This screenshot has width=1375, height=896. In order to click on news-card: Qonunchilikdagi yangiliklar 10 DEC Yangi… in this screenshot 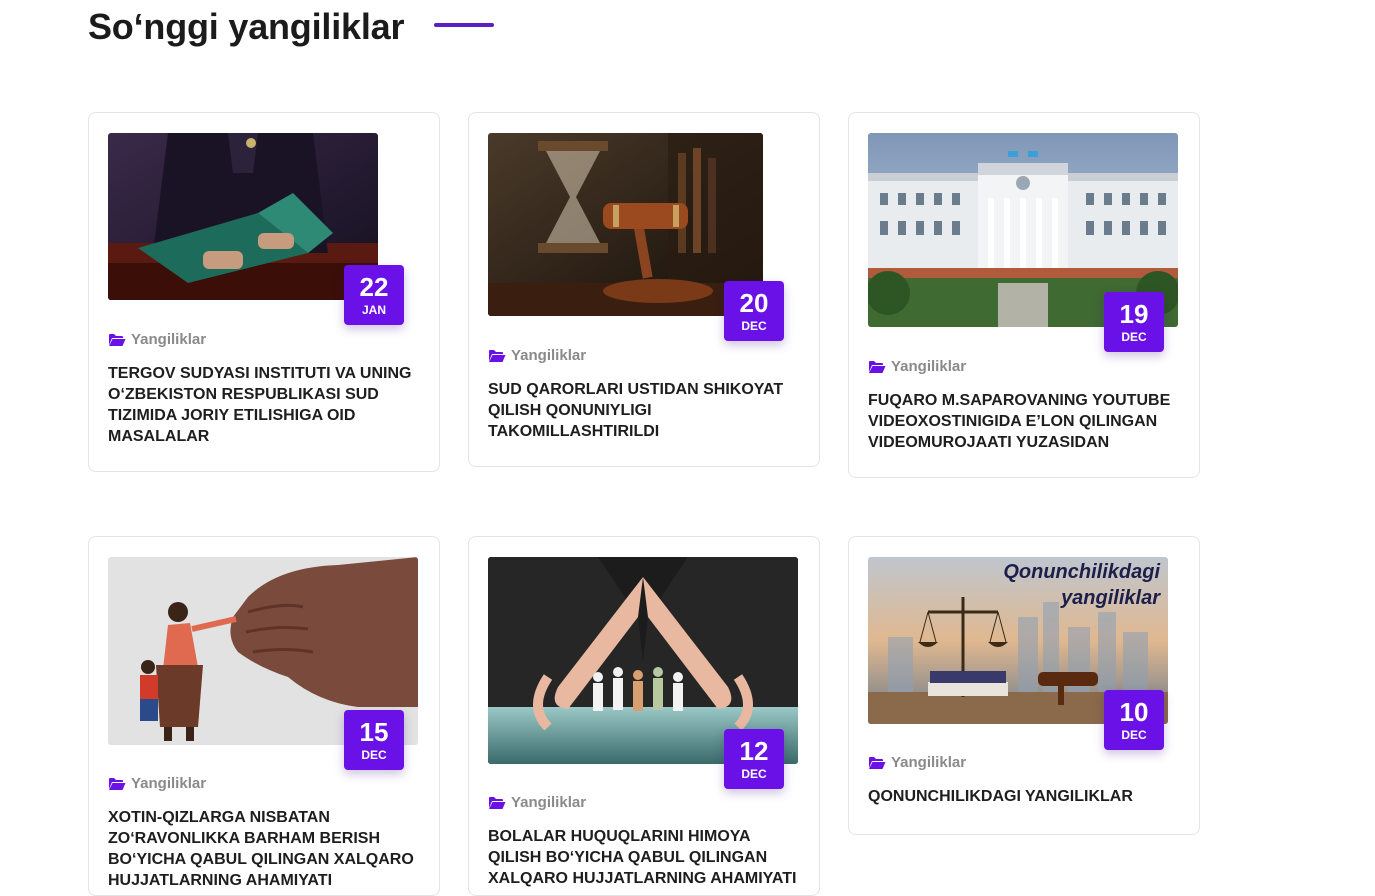, I will do `click(1024, 685)`.